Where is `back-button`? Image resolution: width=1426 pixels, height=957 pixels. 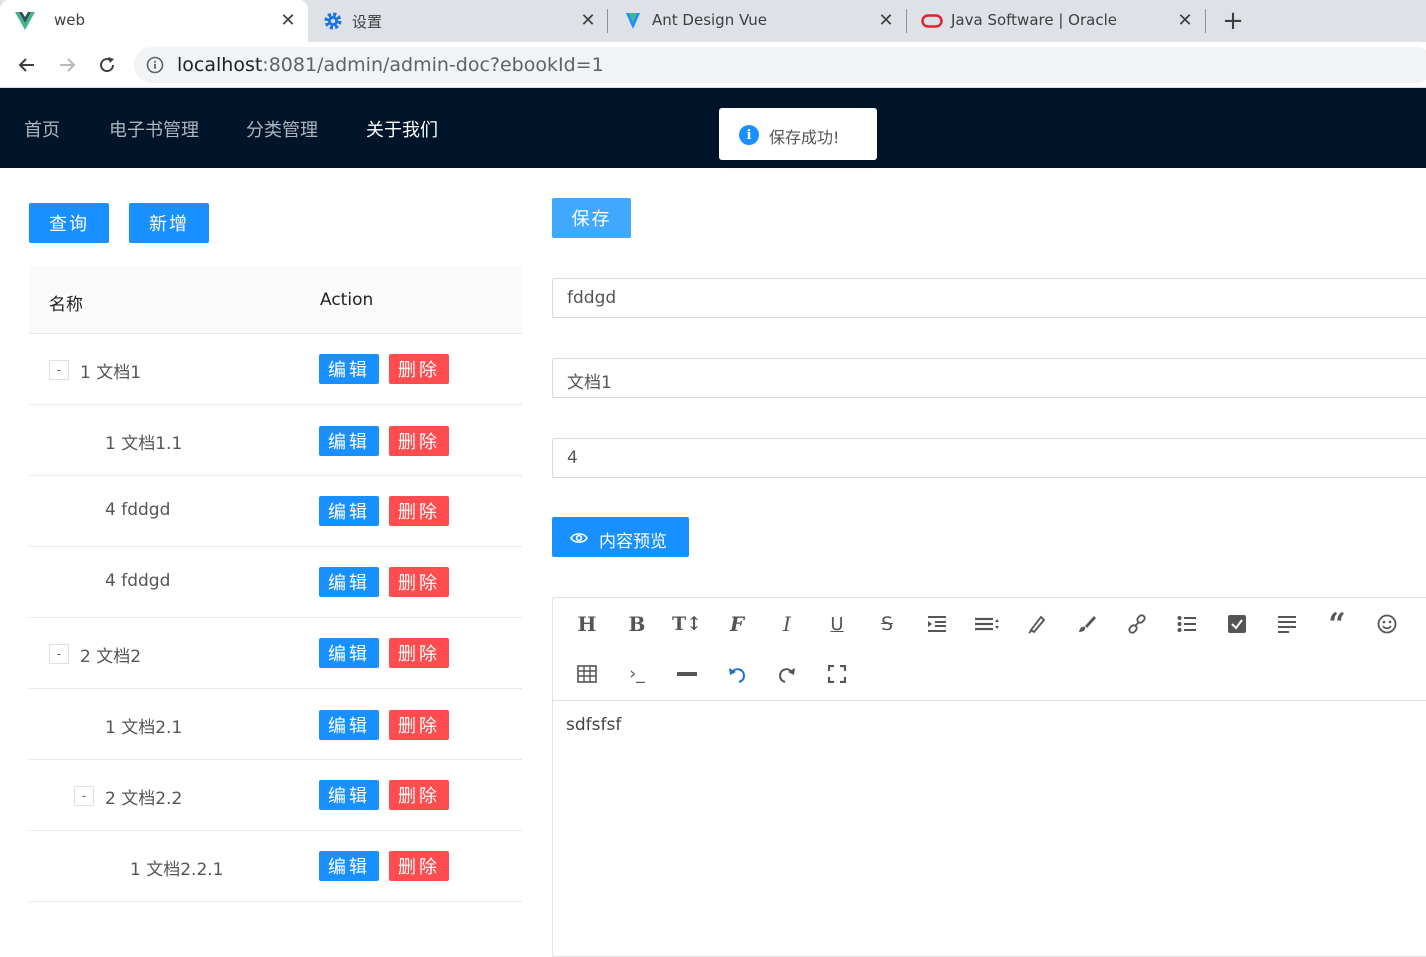 back-button is located at coordinates (27, 65).